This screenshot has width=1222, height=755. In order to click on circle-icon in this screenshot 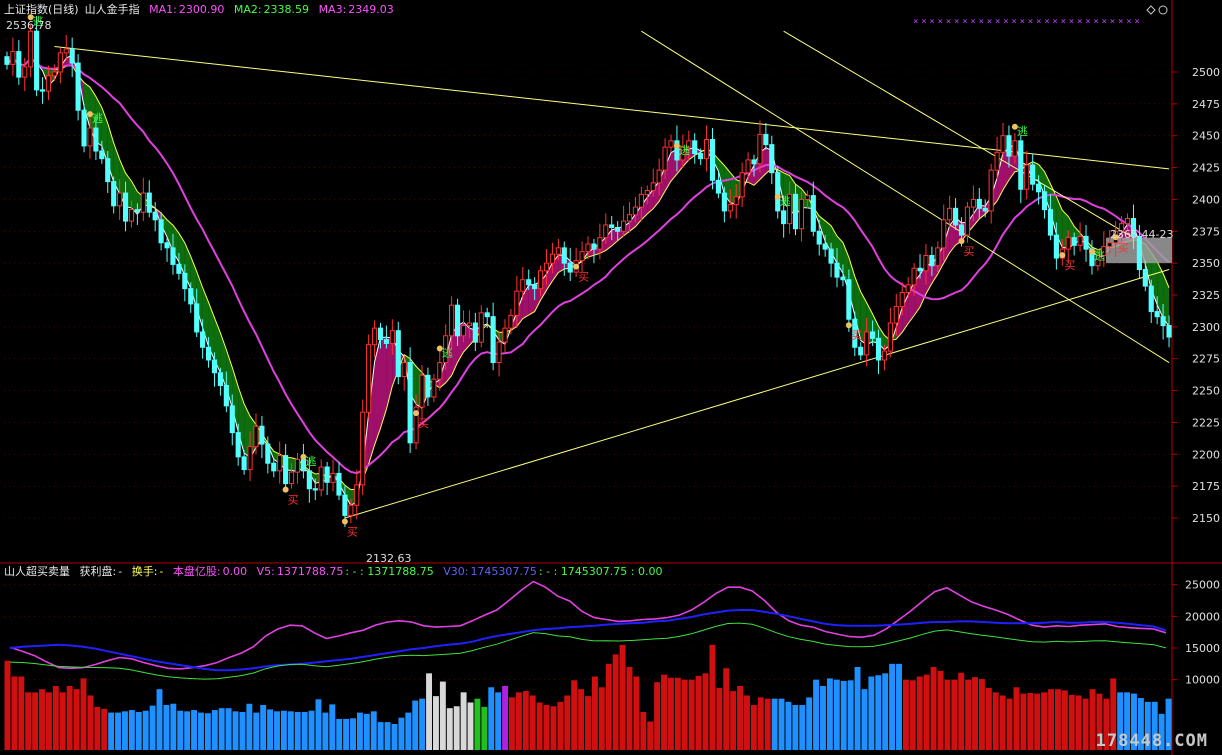, I will do `click(1163, 10)`.